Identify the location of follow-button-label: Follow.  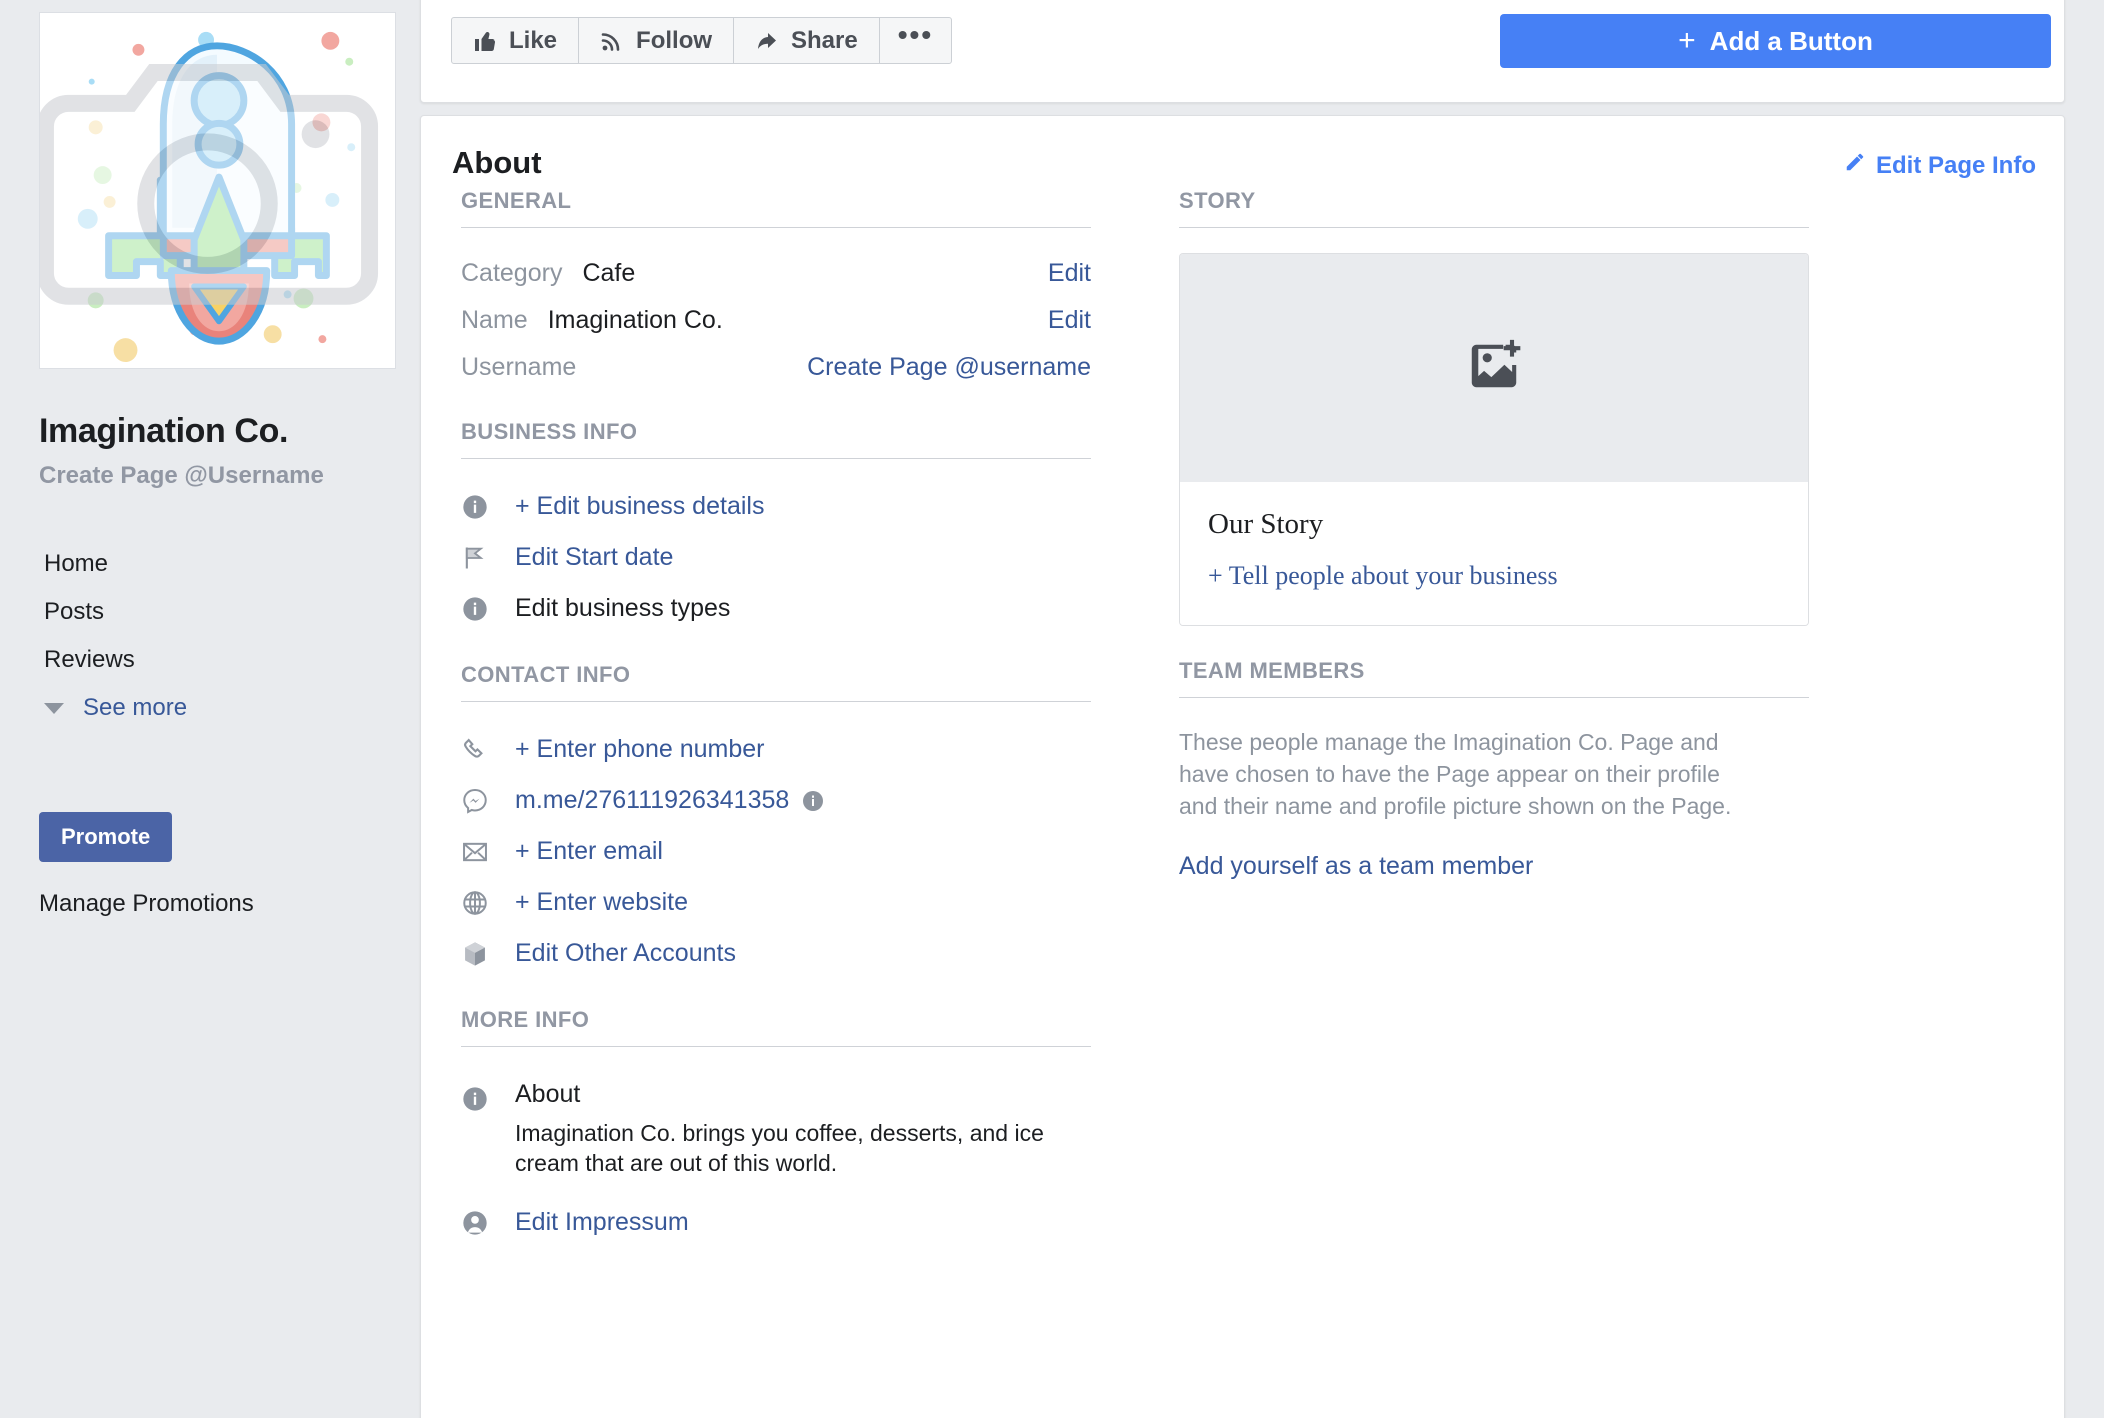
(674, 40).